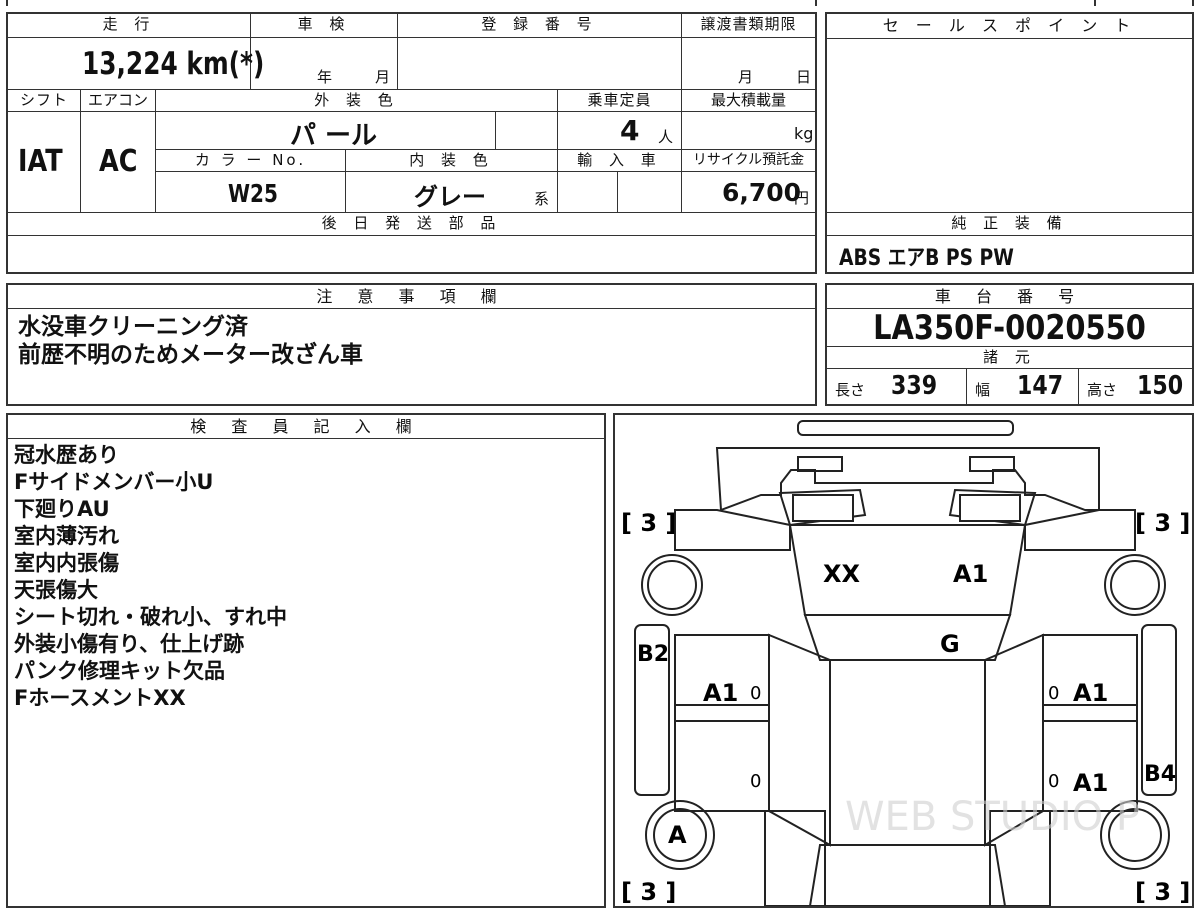 This screenshot has height=908, width=1200. Describe the element at coordinates (540, 26) in the screenshot. I see `registration-header: 登 録 番 号` at that location.